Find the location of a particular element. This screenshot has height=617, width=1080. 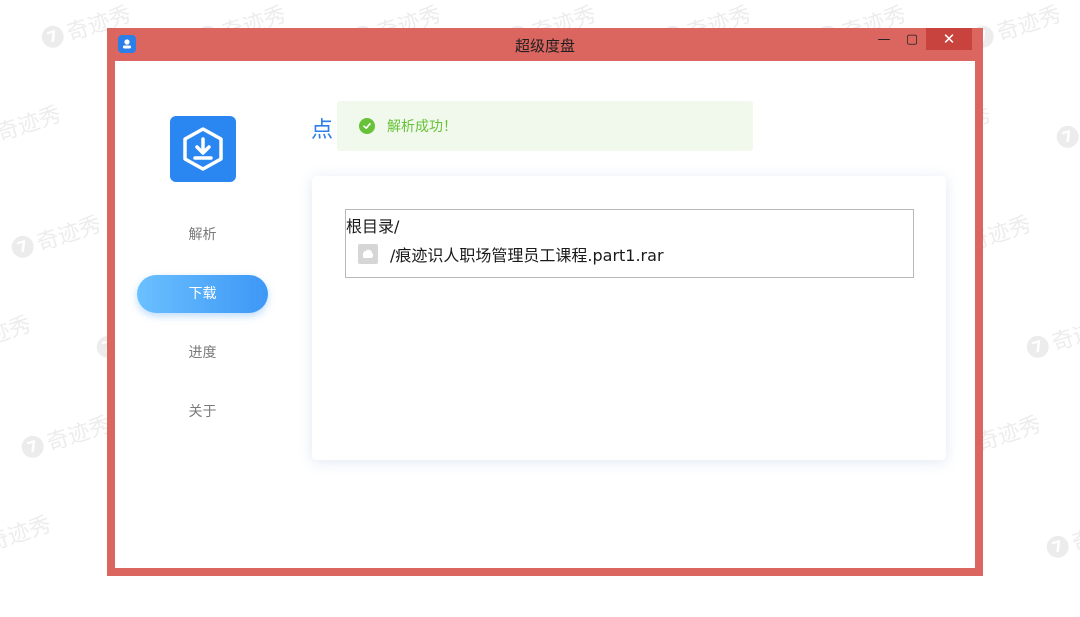

tree-file-item: /痕迹识人职场管理员工课程.part1.rar is located at coordinates (511, 254).